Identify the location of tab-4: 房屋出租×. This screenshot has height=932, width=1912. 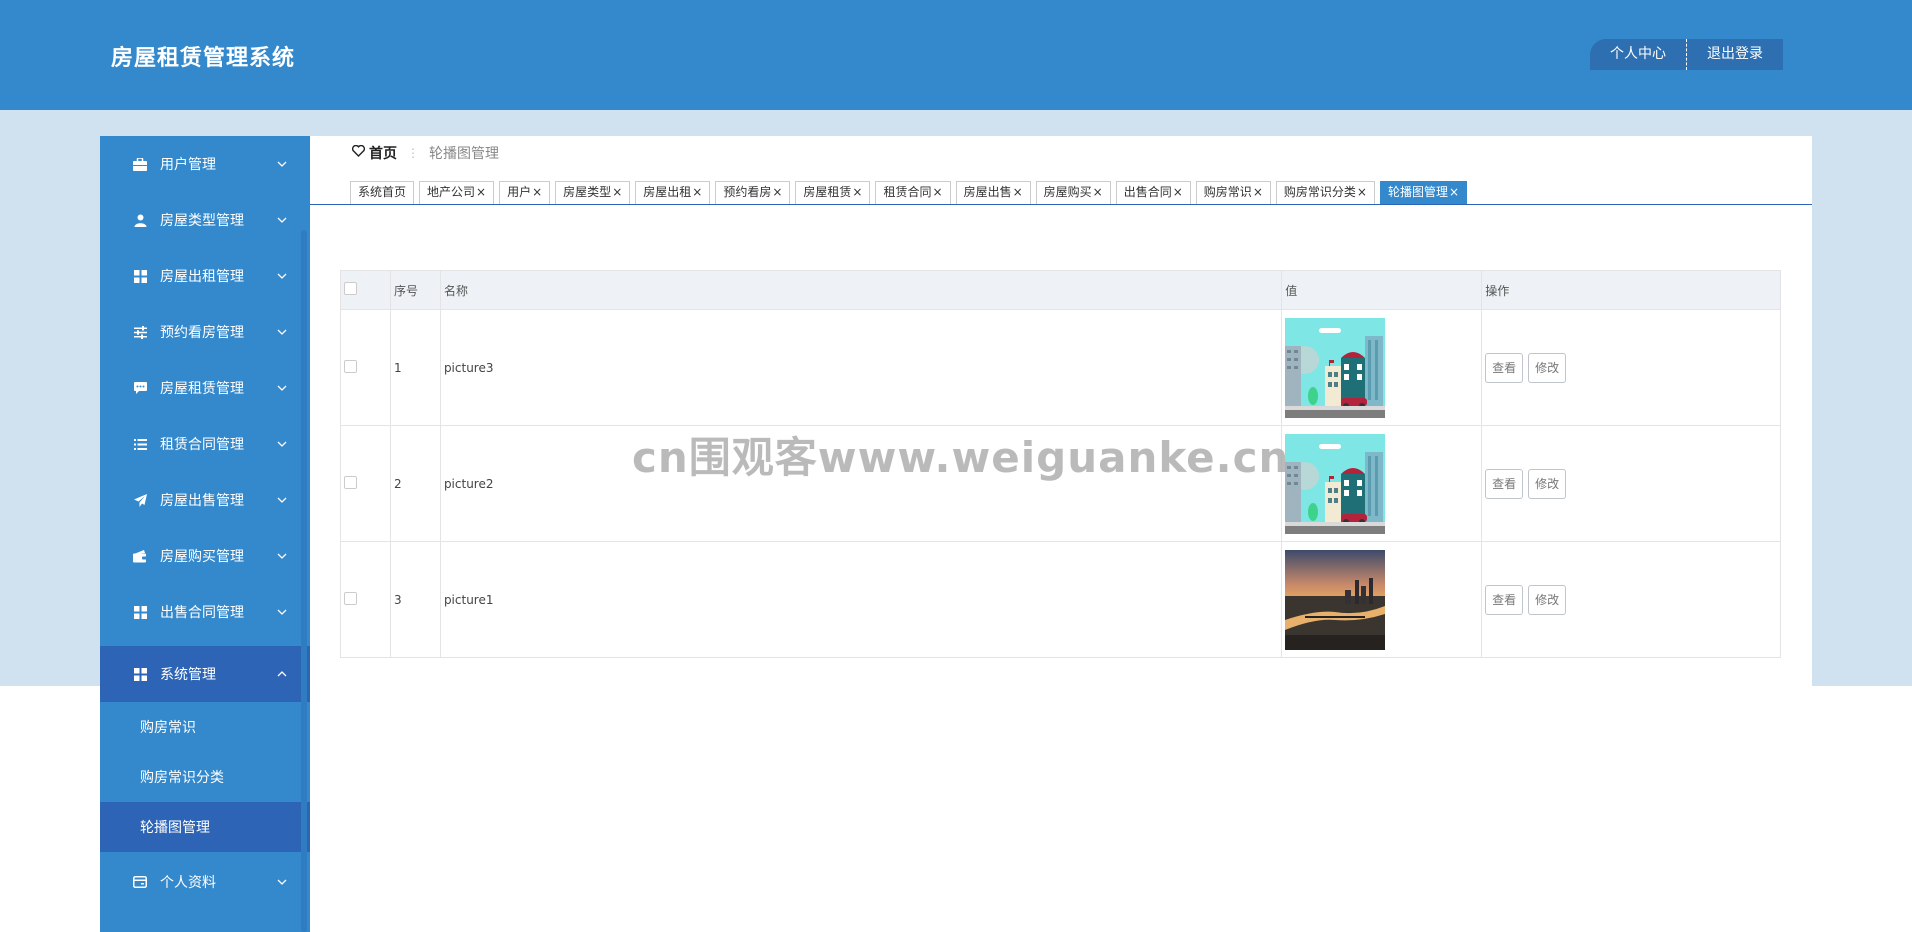
(673, 192).